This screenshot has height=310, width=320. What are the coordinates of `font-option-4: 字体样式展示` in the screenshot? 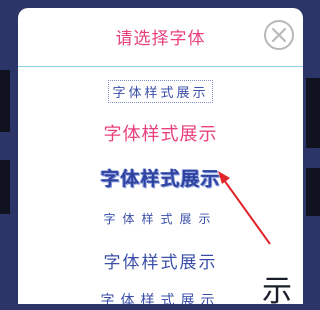 It's located at (160, 218).